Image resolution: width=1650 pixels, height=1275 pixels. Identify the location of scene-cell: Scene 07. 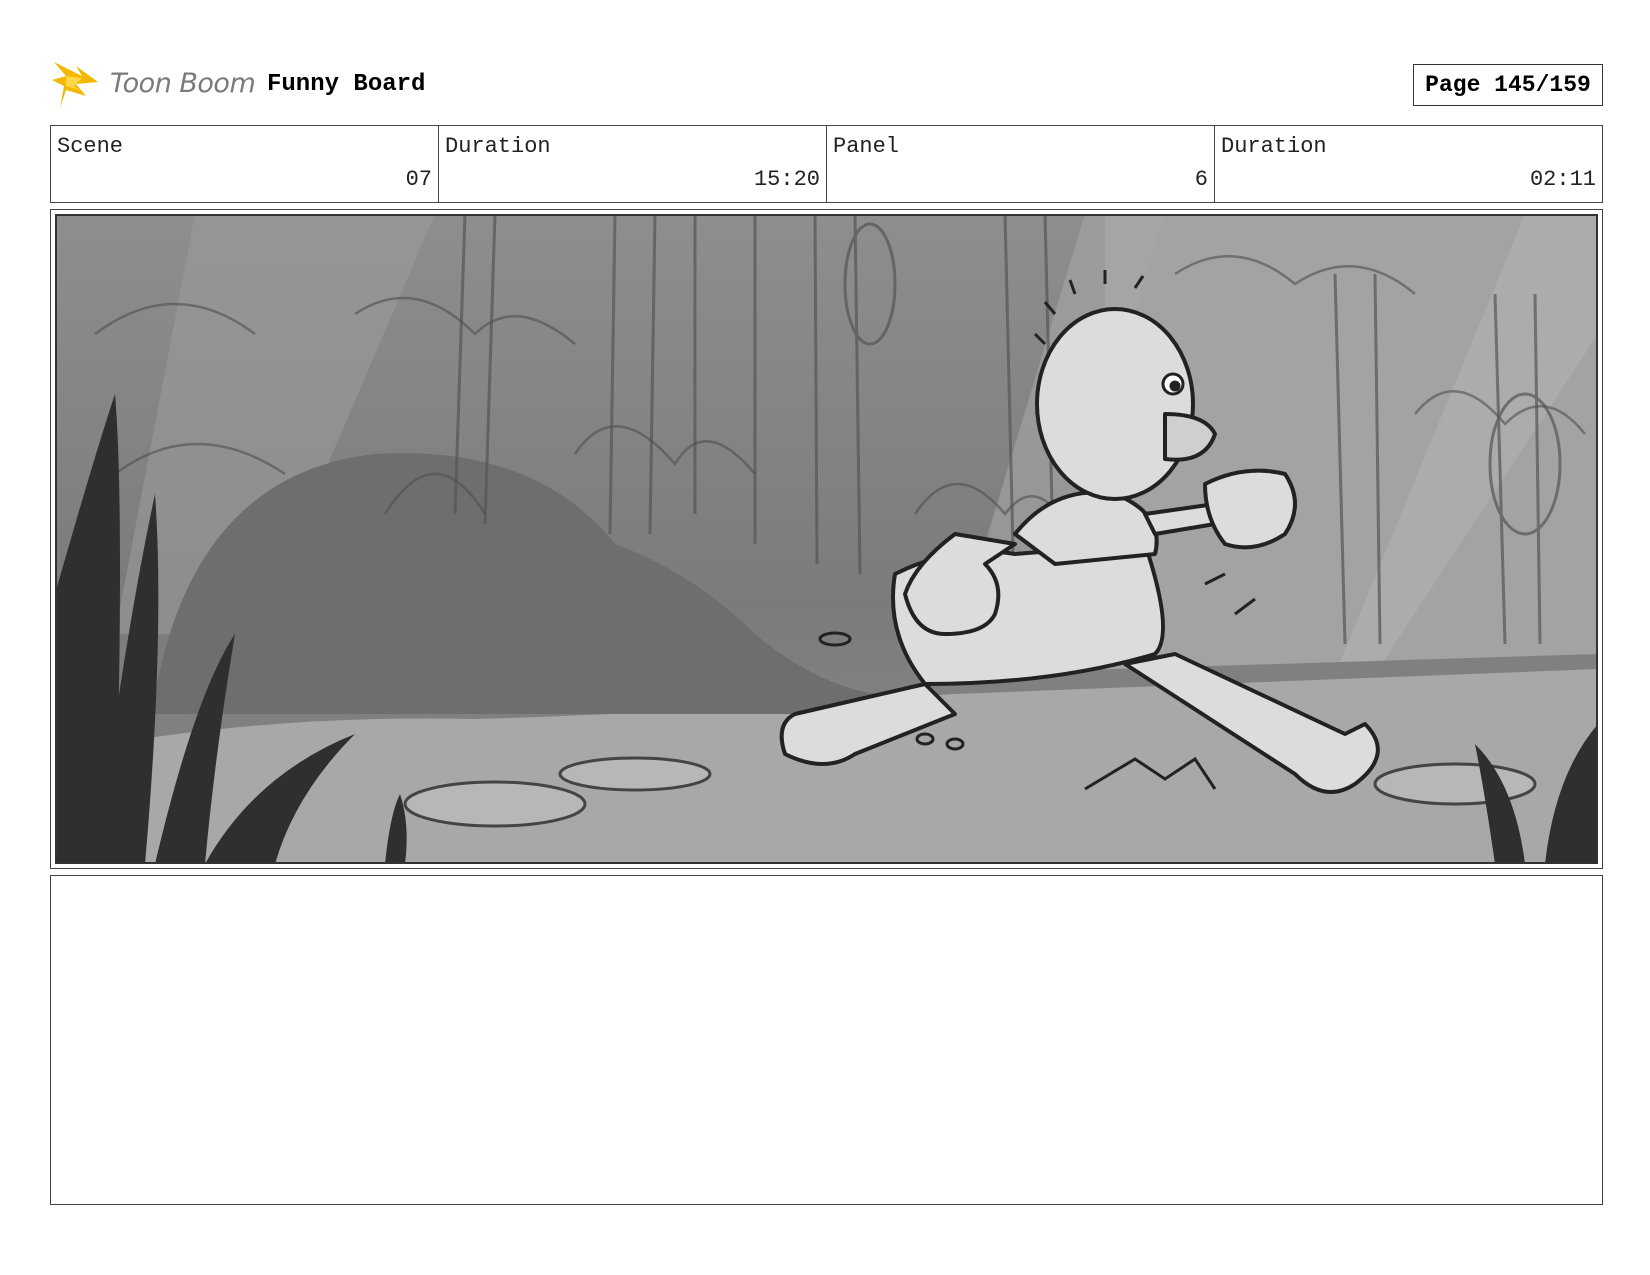
(245, 164).